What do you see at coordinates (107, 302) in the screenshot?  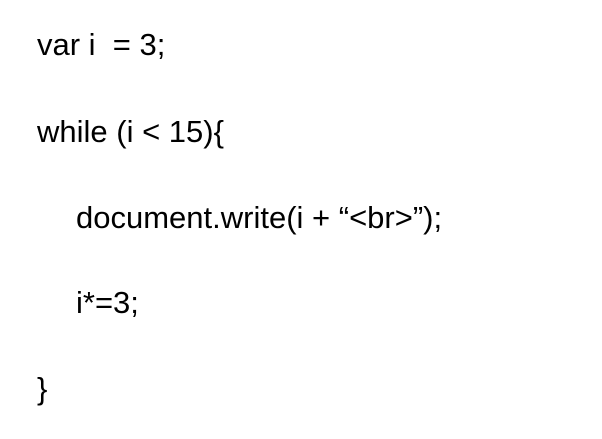 I see `code-line-increment: i*=3;` at bounding box center [107, 302].